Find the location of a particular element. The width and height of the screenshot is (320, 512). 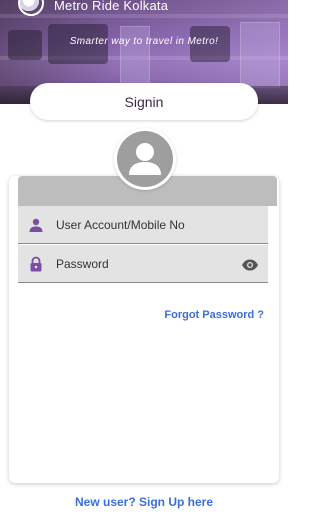

person-icon is located at coordinates (36, 225).